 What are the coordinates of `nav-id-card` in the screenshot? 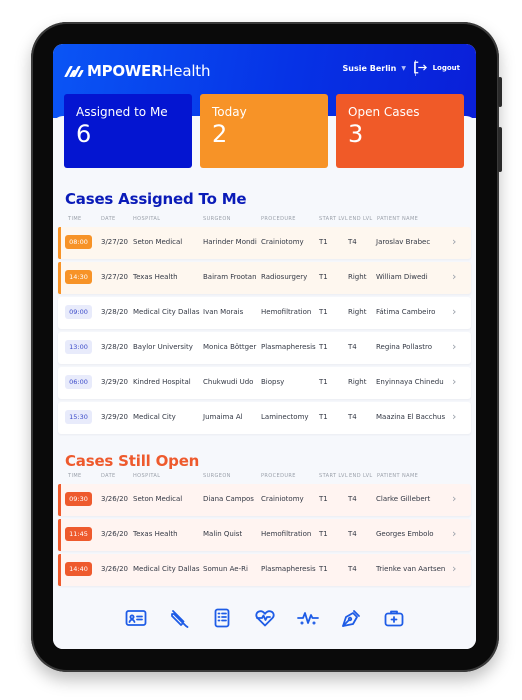 It's located at (136, 618).